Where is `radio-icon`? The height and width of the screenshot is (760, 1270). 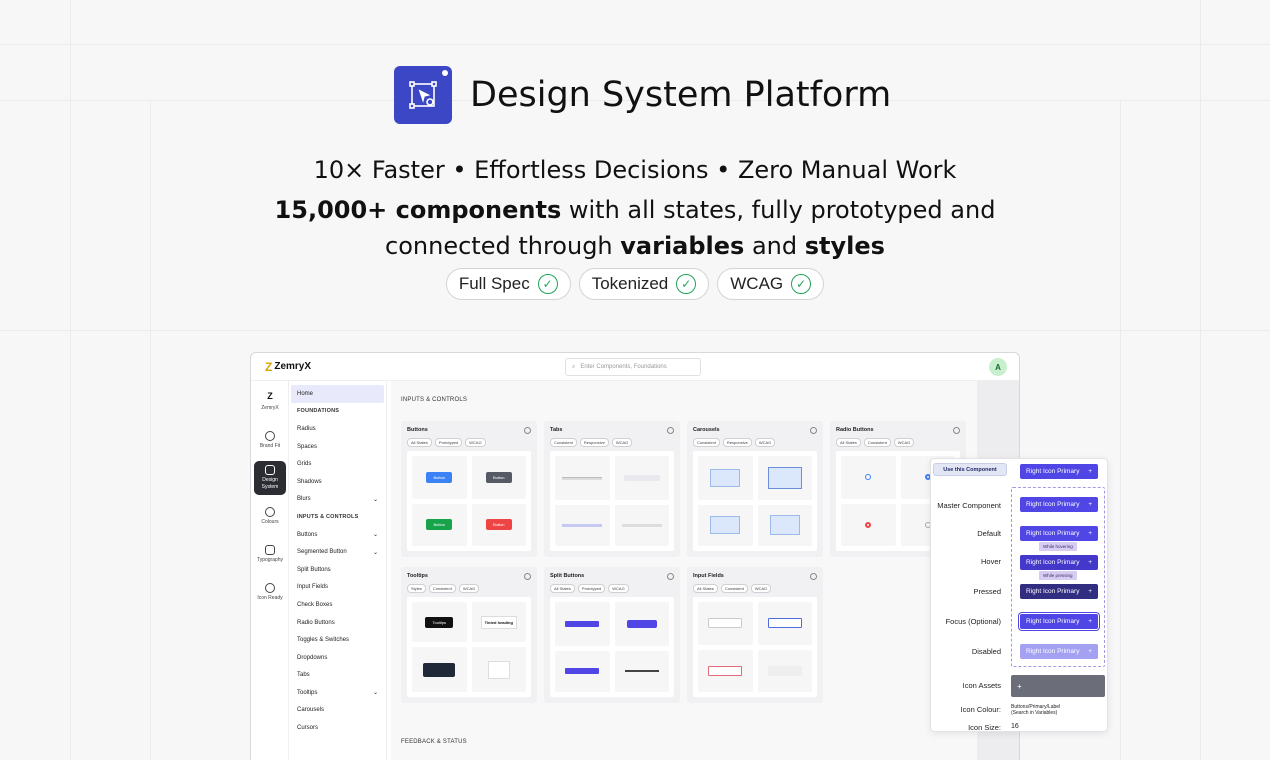
radio-icon is located at coordinates (868, 477).